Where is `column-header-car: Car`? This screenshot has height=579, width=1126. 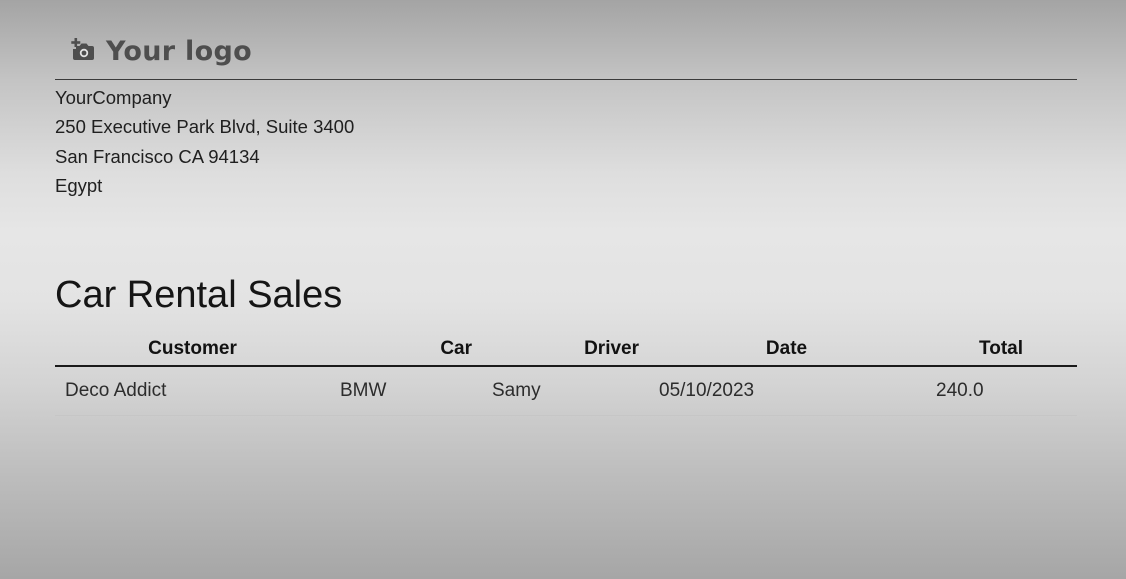 column-header-car: Car is located at coordinates (406, 350).